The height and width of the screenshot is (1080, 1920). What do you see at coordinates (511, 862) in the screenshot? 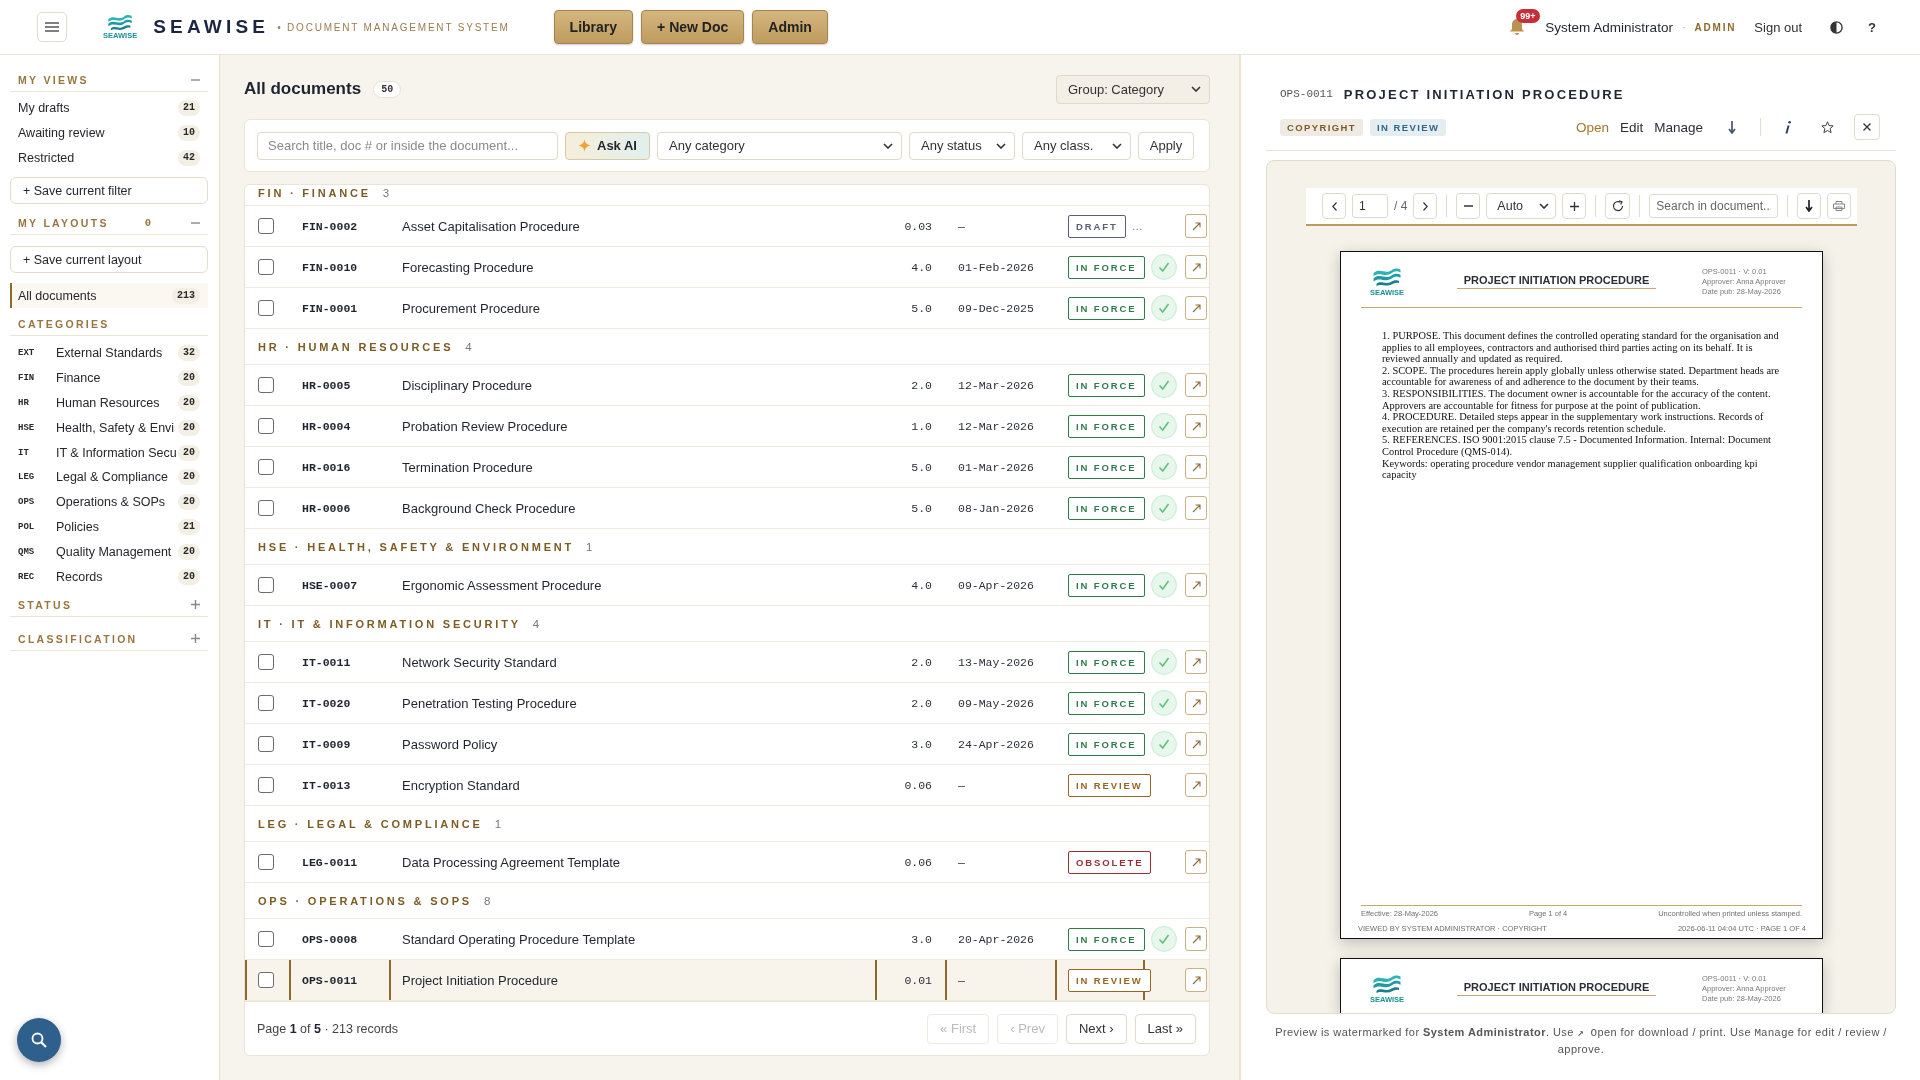
I see `doc-title: Data Processing Agreement Template` at bounding box center [511, 862].